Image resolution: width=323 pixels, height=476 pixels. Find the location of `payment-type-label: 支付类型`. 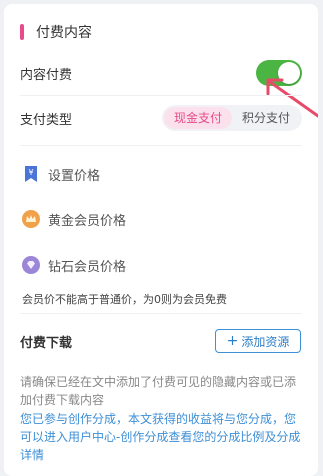

payment-type-label: 支付类型 is located at coordinates (46, 120).